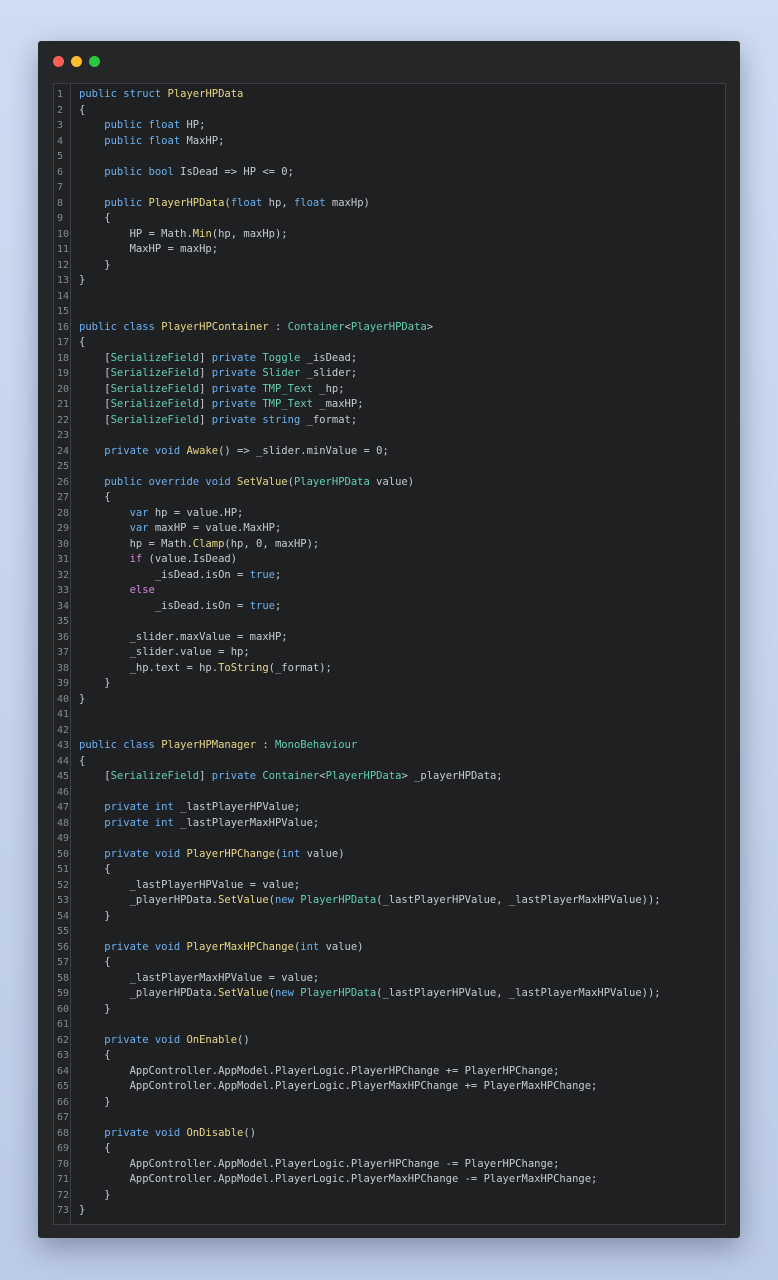  Describe the element at coordinates (389, 126) in the screenshot. I see `code-line: 3 public float HP;` at that location.